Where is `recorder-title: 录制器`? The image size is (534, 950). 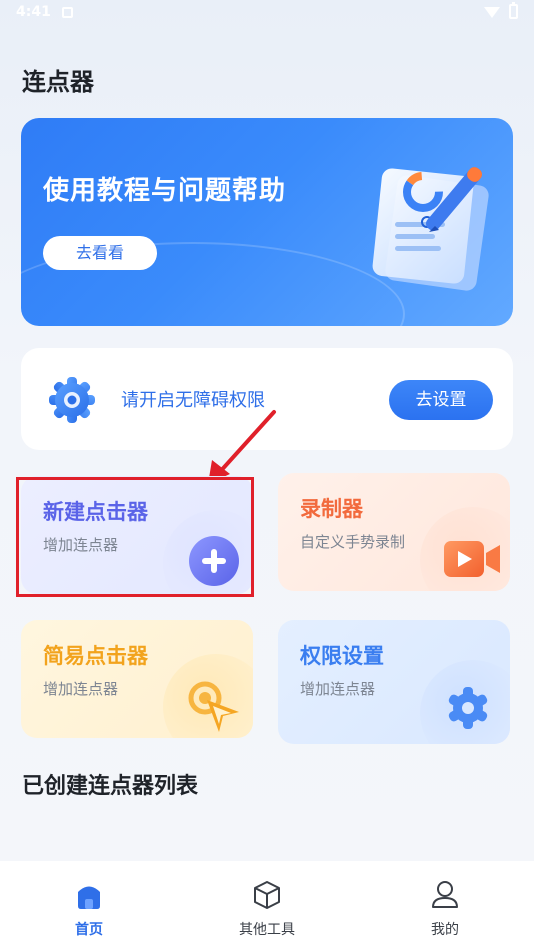 recorder-title: 录制器 is located at coordinates (331, 509).